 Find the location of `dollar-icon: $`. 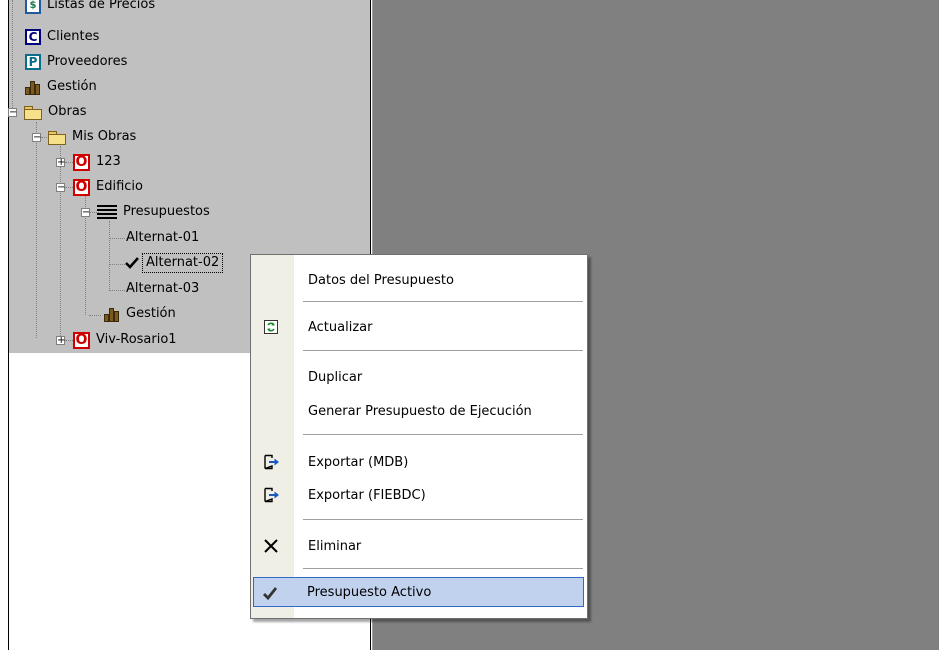

dollar-icon: $ is located at coordinates (33, 7).